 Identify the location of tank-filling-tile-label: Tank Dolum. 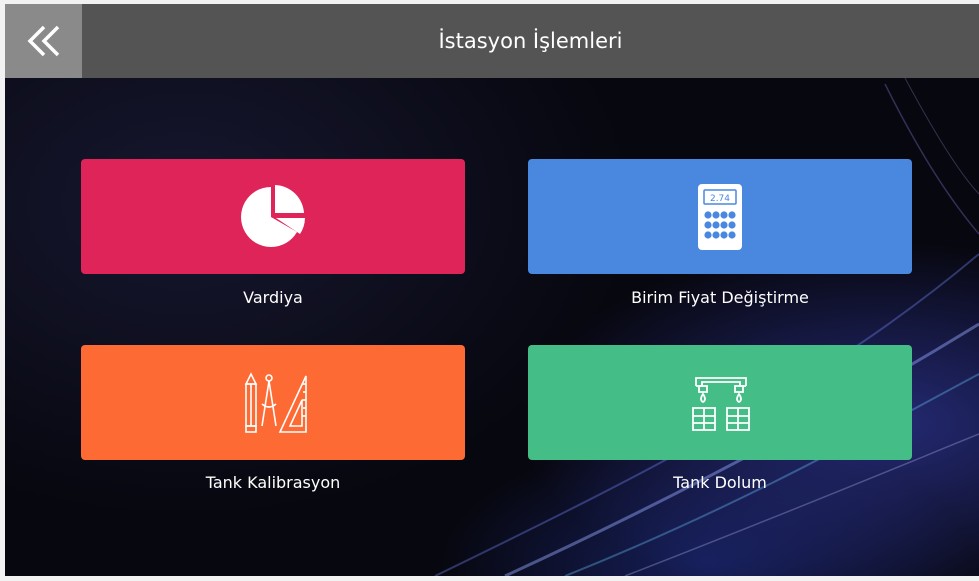
(720, 482).